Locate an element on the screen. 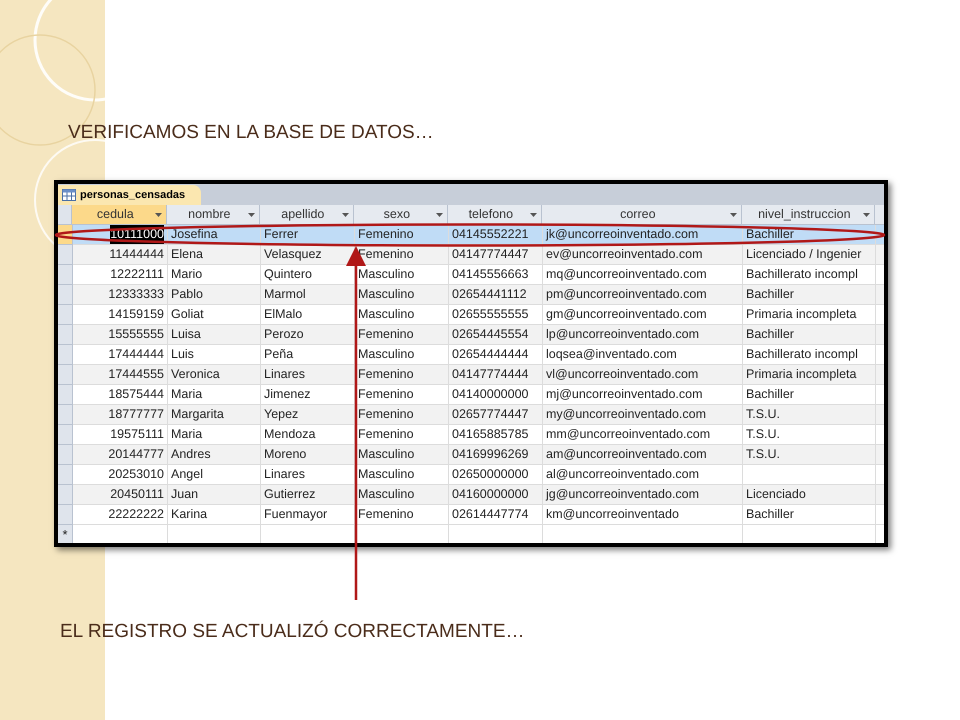 Image resolution: width=960 pixels, height=720 pixels. table-row: 20253010 Angel Linares Masculino 02650000000 al@uncorreoinventado.com is located at coordinates (471, 475).